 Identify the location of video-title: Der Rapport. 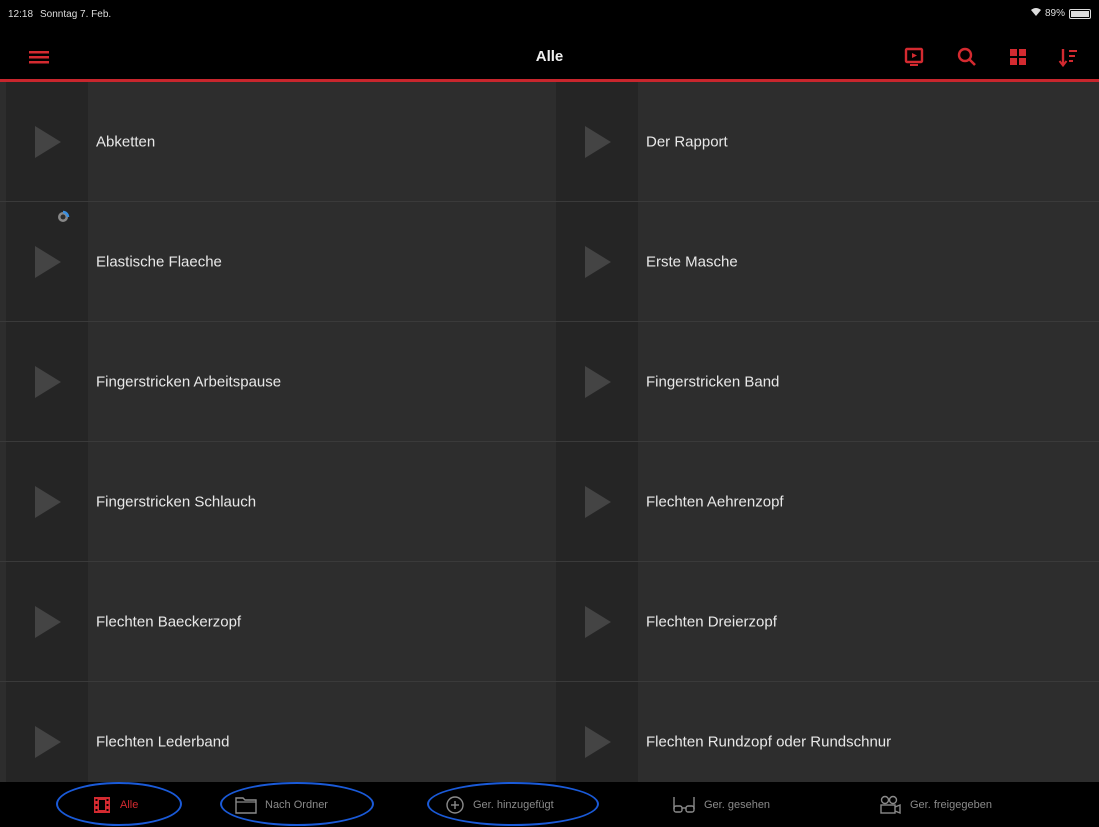
(687, 141).